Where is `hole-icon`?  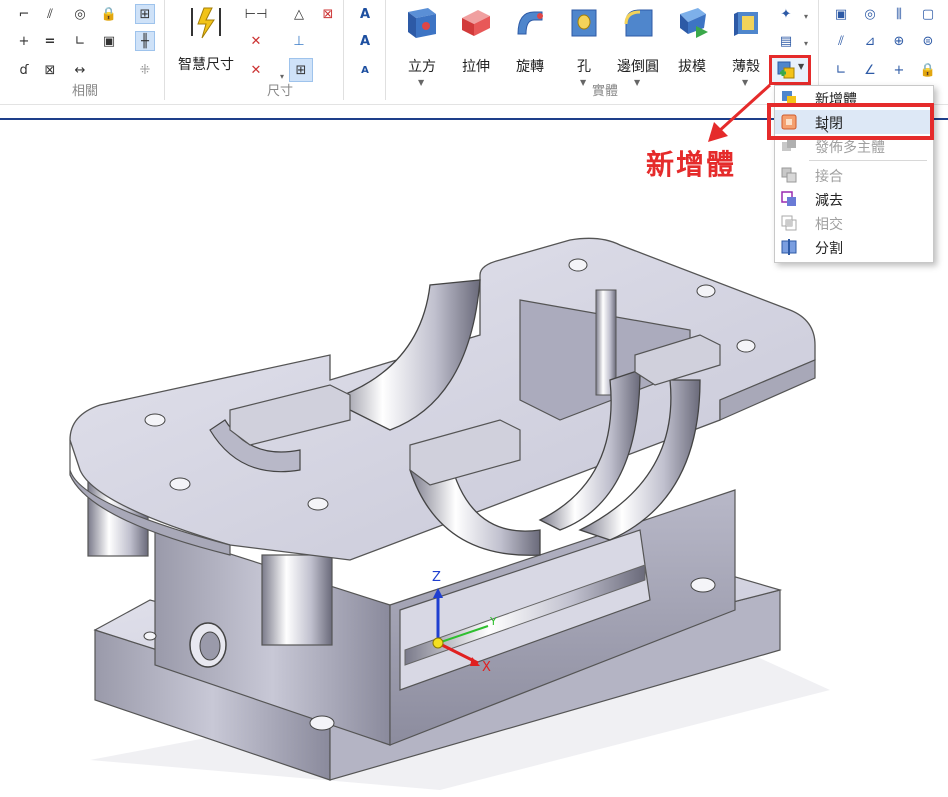
hole-icon is located at coordinates (584, 23).